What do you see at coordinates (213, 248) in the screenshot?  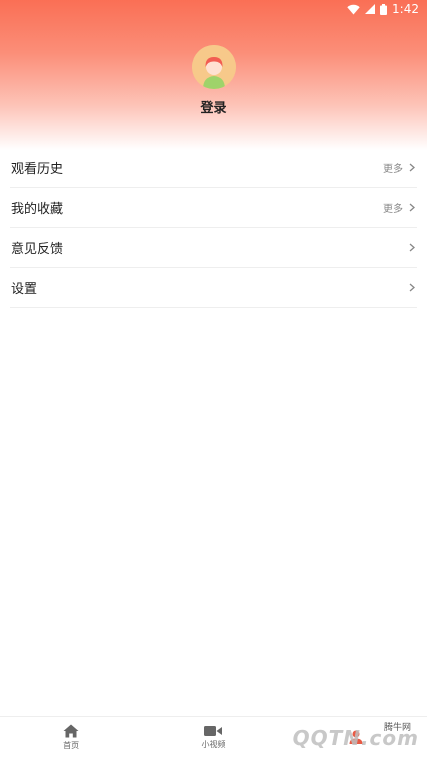 I see `menu-item-feedback: 意见反馈` at bounding box center [213, 248].